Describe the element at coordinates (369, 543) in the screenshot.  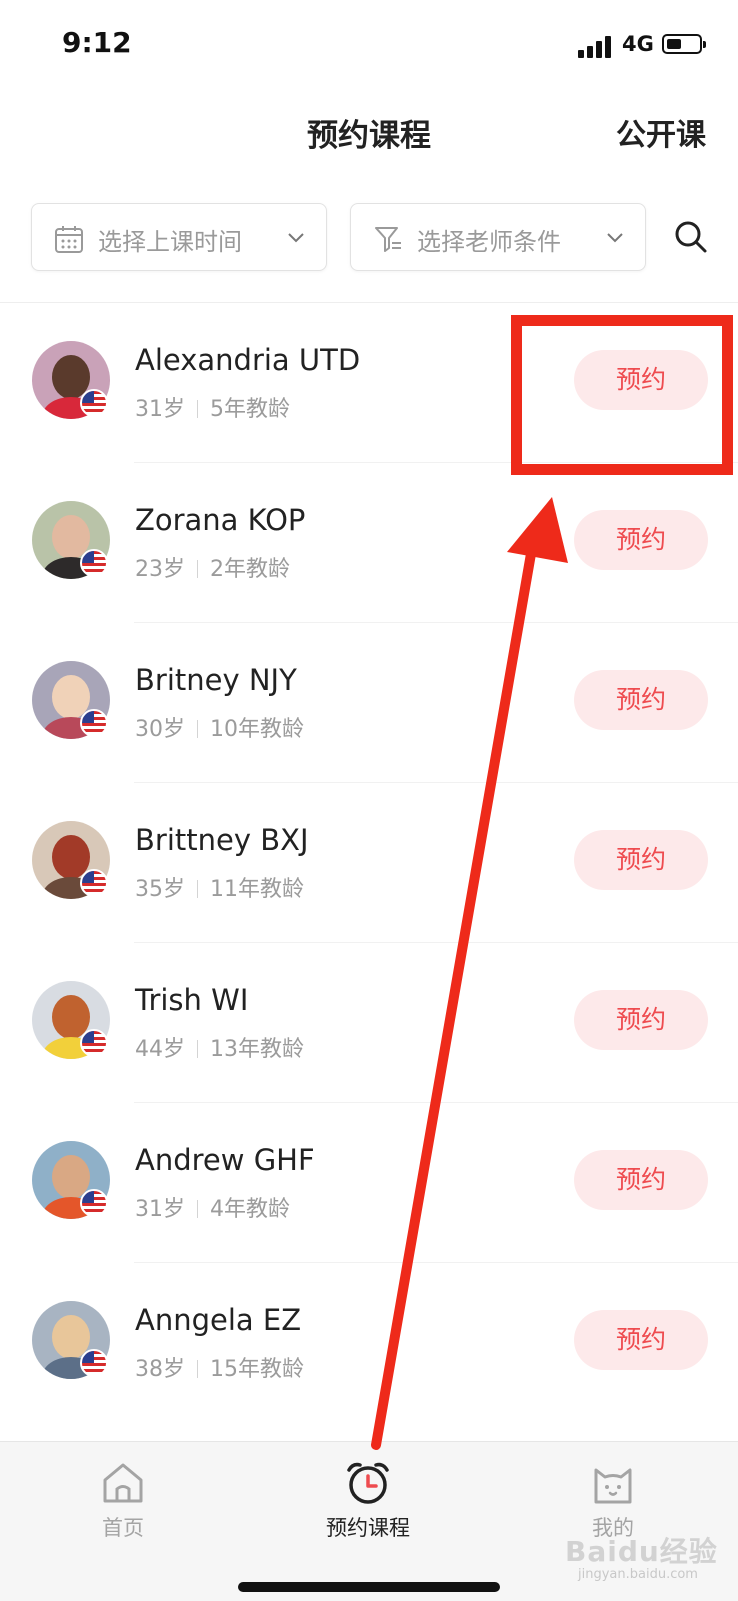
I see `teacher-row: Zorana KOP 23岁 2年教龄 预约` at that location.